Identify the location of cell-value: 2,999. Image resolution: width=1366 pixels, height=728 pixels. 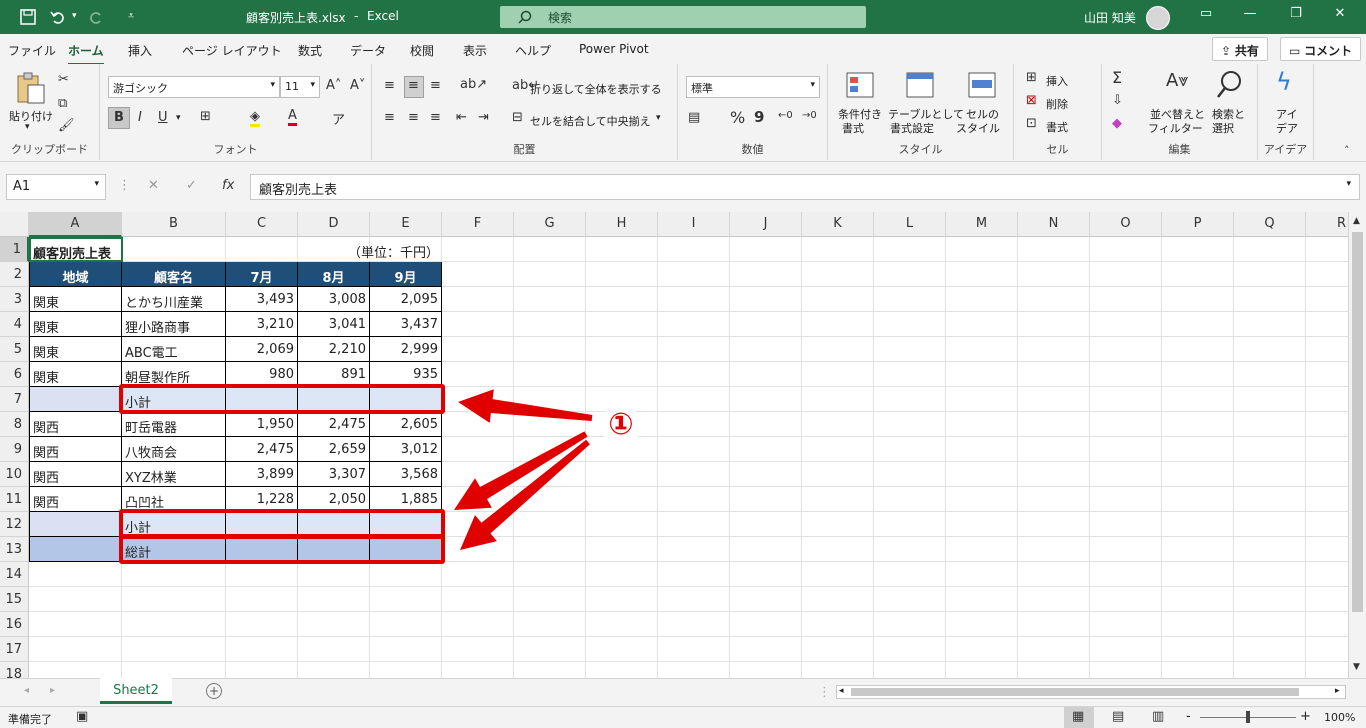
(406, 349).